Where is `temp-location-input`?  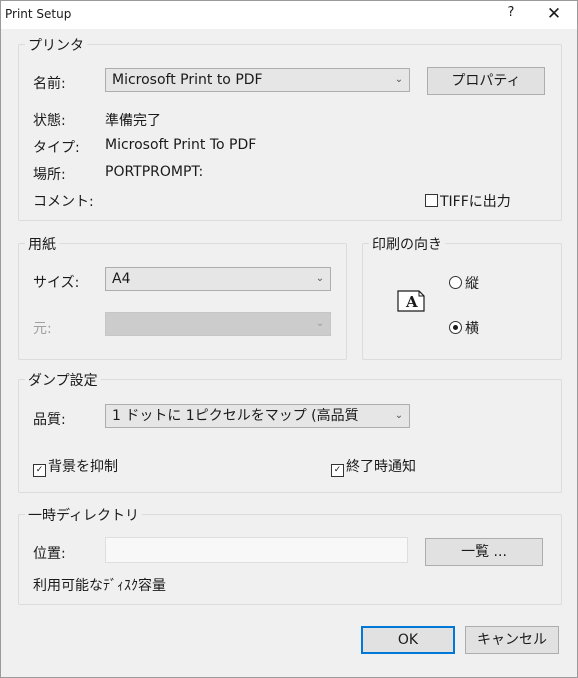 temp-location-input is located at coordinates (256, 550).